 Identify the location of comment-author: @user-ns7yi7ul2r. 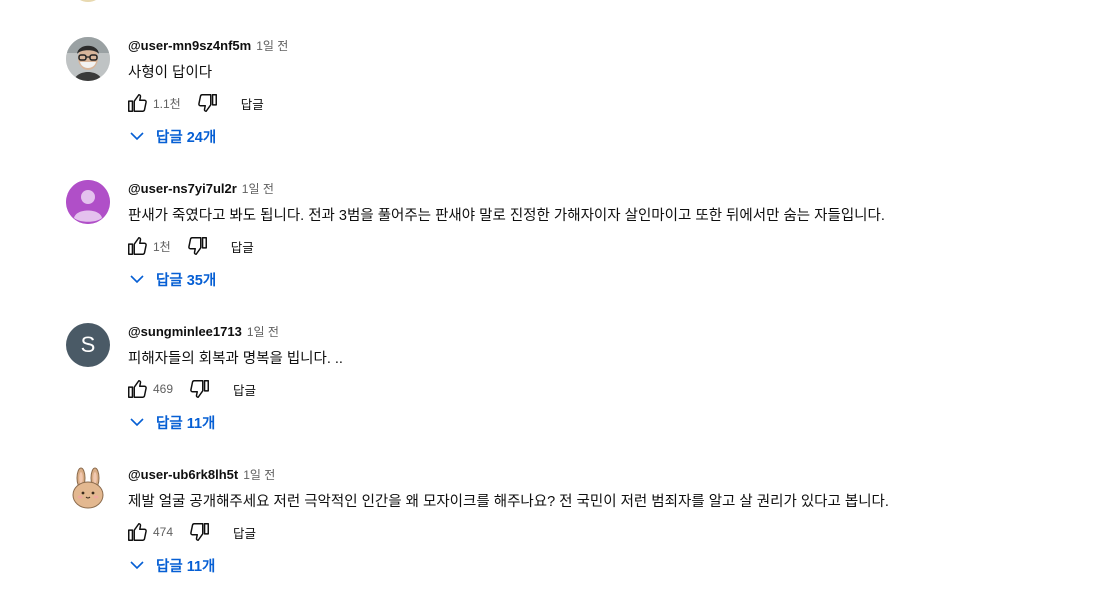
(182, 188).